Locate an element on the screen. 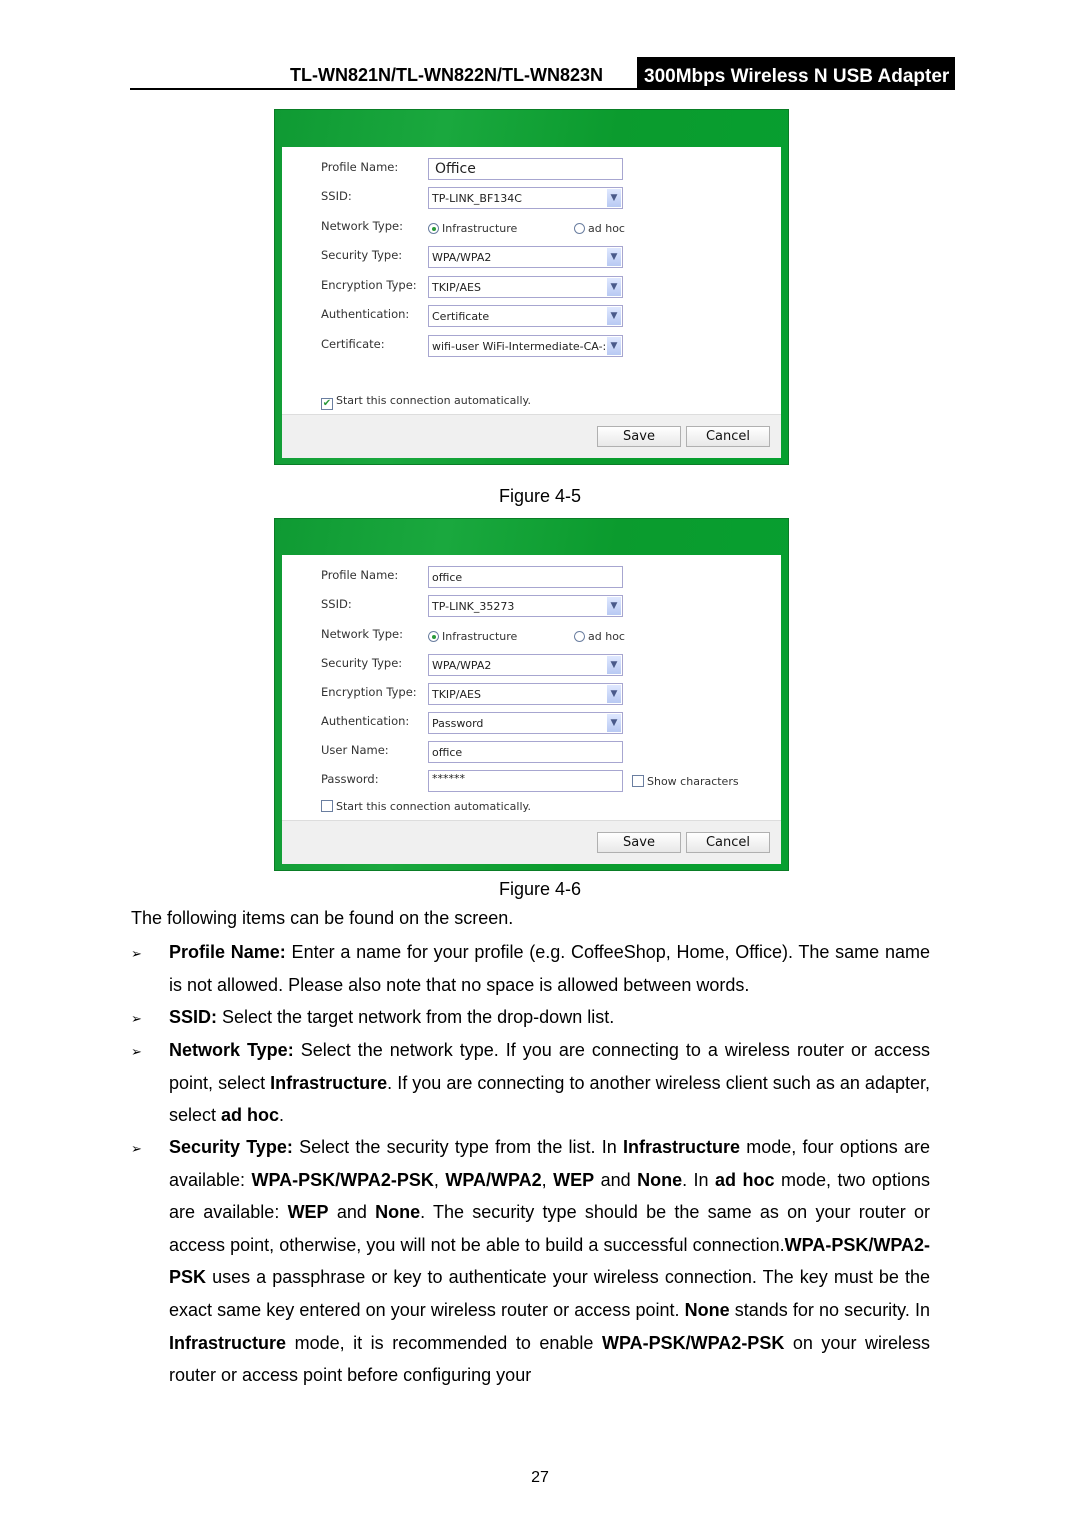 This screenshot has height=1527, width=1080. ssid-select: TP-LINK_35273 ▼ is located at coordinates (525, 606).